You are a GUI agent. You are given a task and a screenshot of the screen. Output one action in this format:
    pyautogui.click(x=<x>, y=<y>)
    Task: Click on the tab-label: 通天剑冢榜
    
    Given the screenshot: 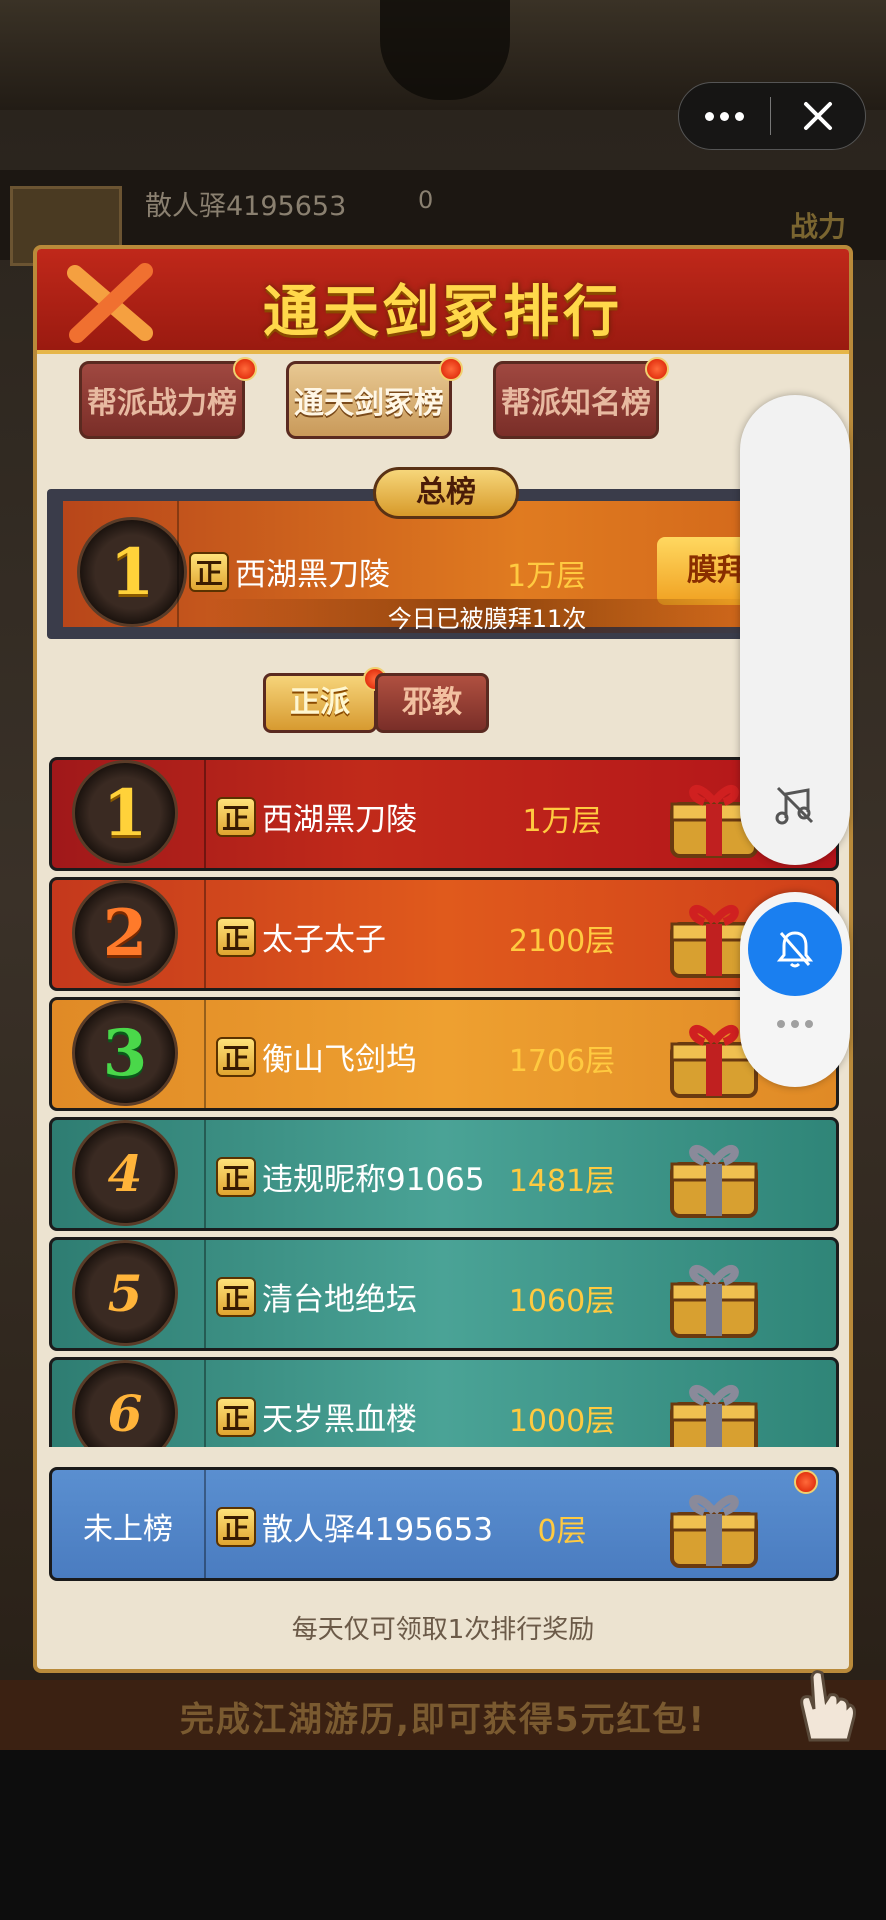 What is the action you would take?
    pyautogui.click(x=369, y=403)
    